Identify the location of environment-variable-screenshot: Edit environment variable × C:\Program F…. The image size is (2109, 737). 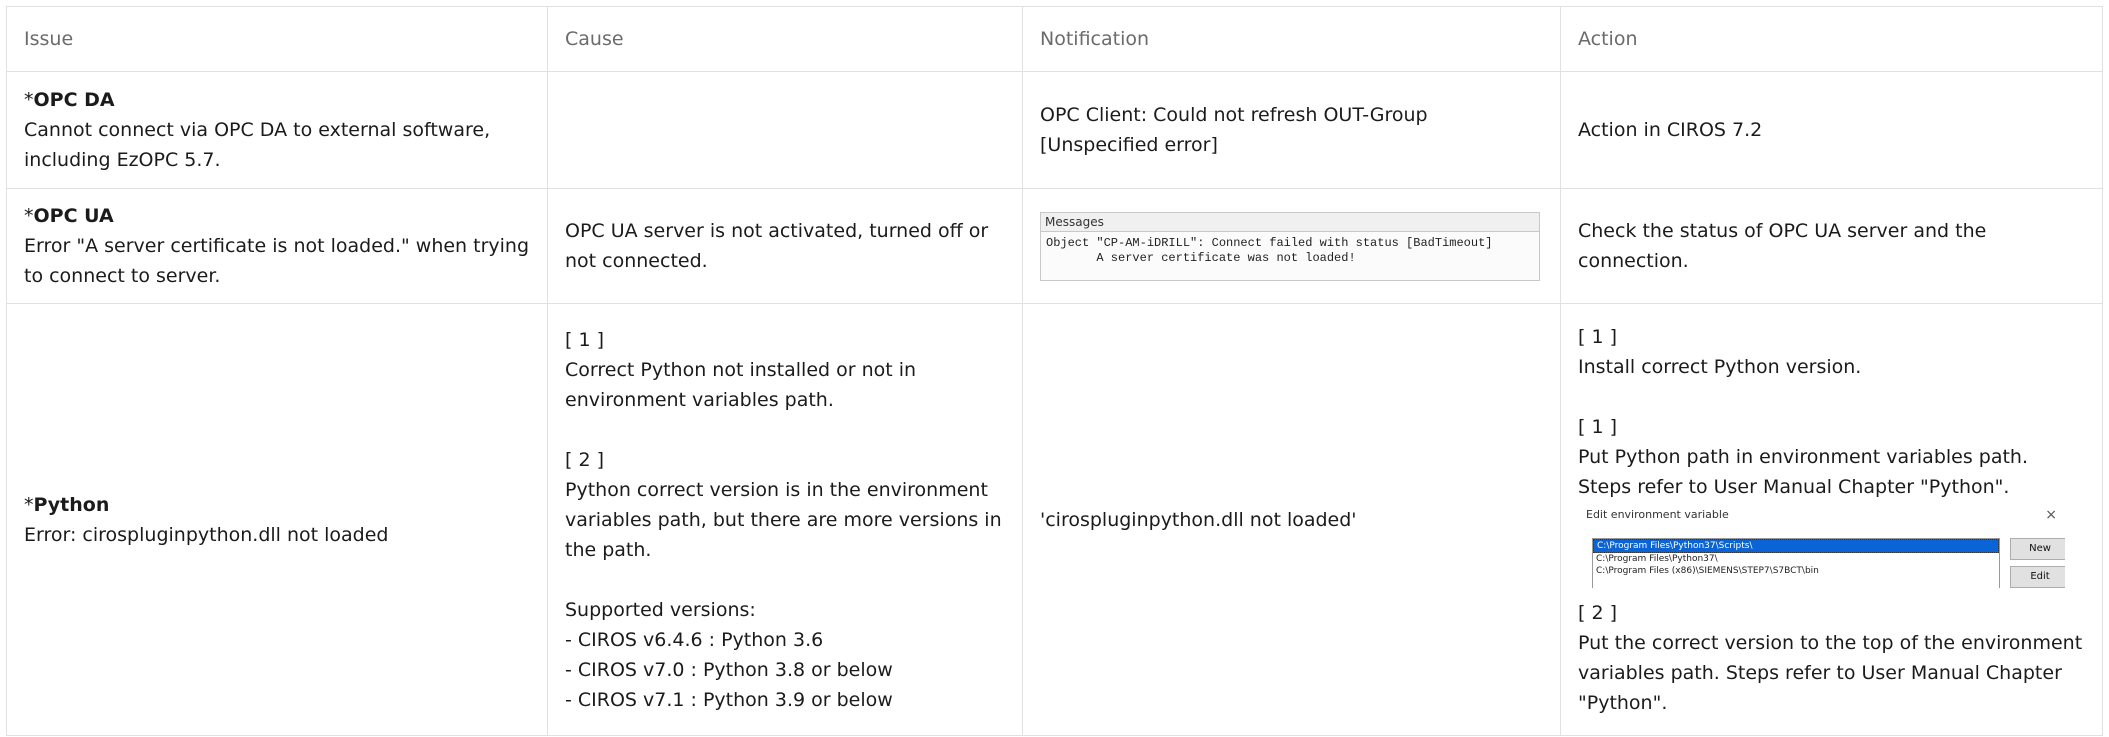
(1821, 547).